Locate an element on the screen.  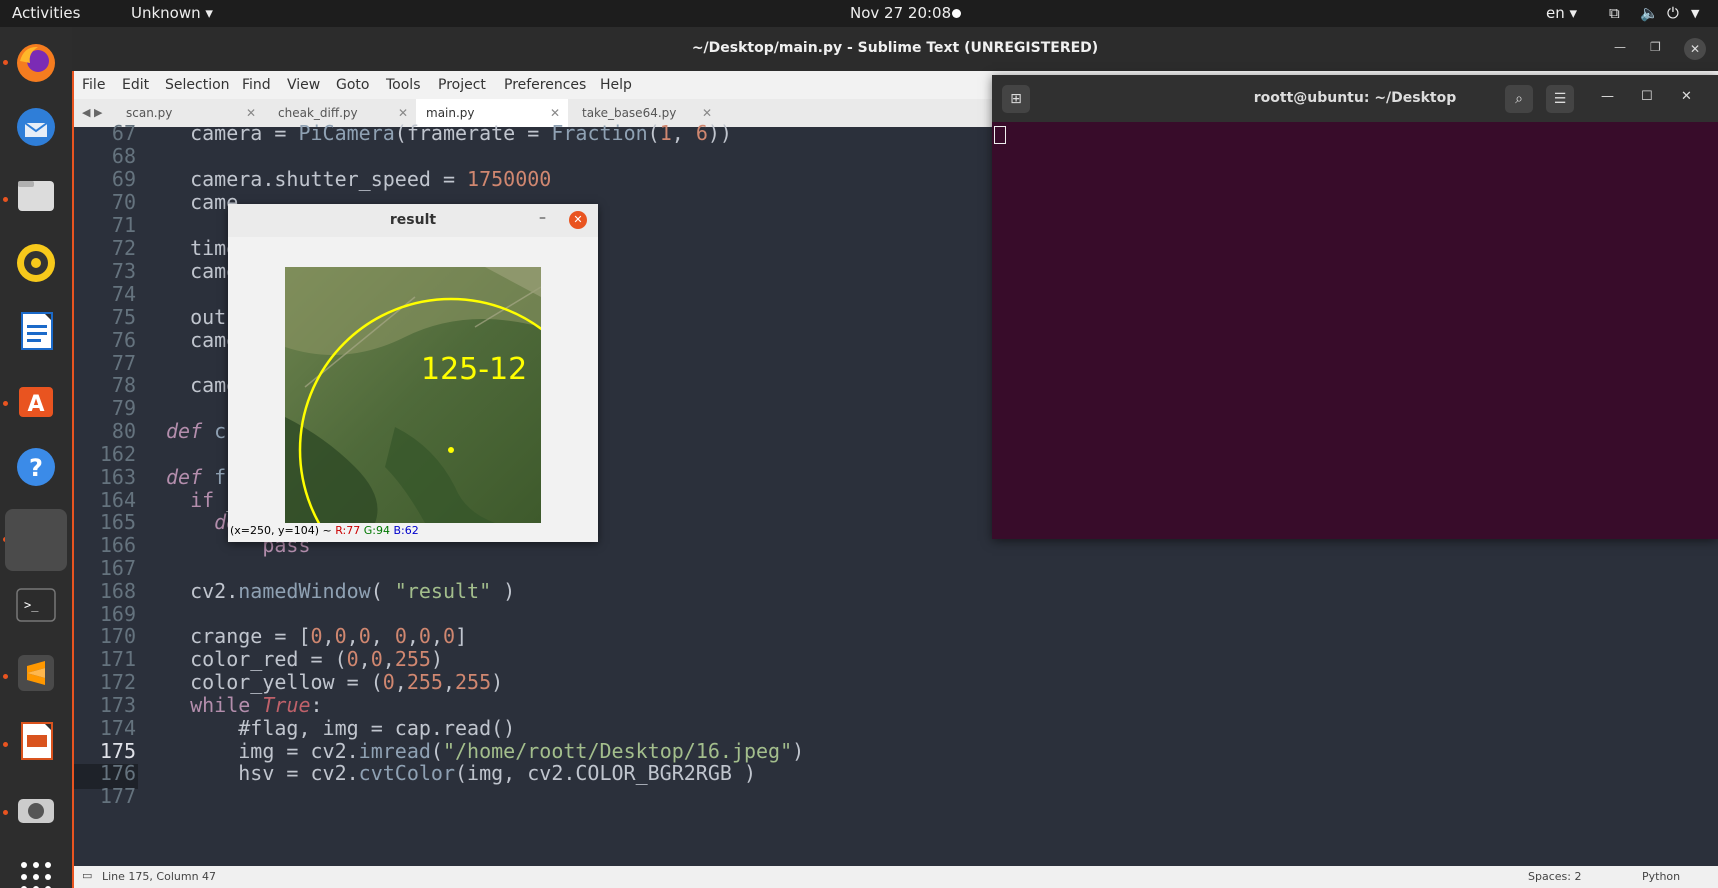
panel-toggle-icon: ▭ is located at coordinates (87, 875).